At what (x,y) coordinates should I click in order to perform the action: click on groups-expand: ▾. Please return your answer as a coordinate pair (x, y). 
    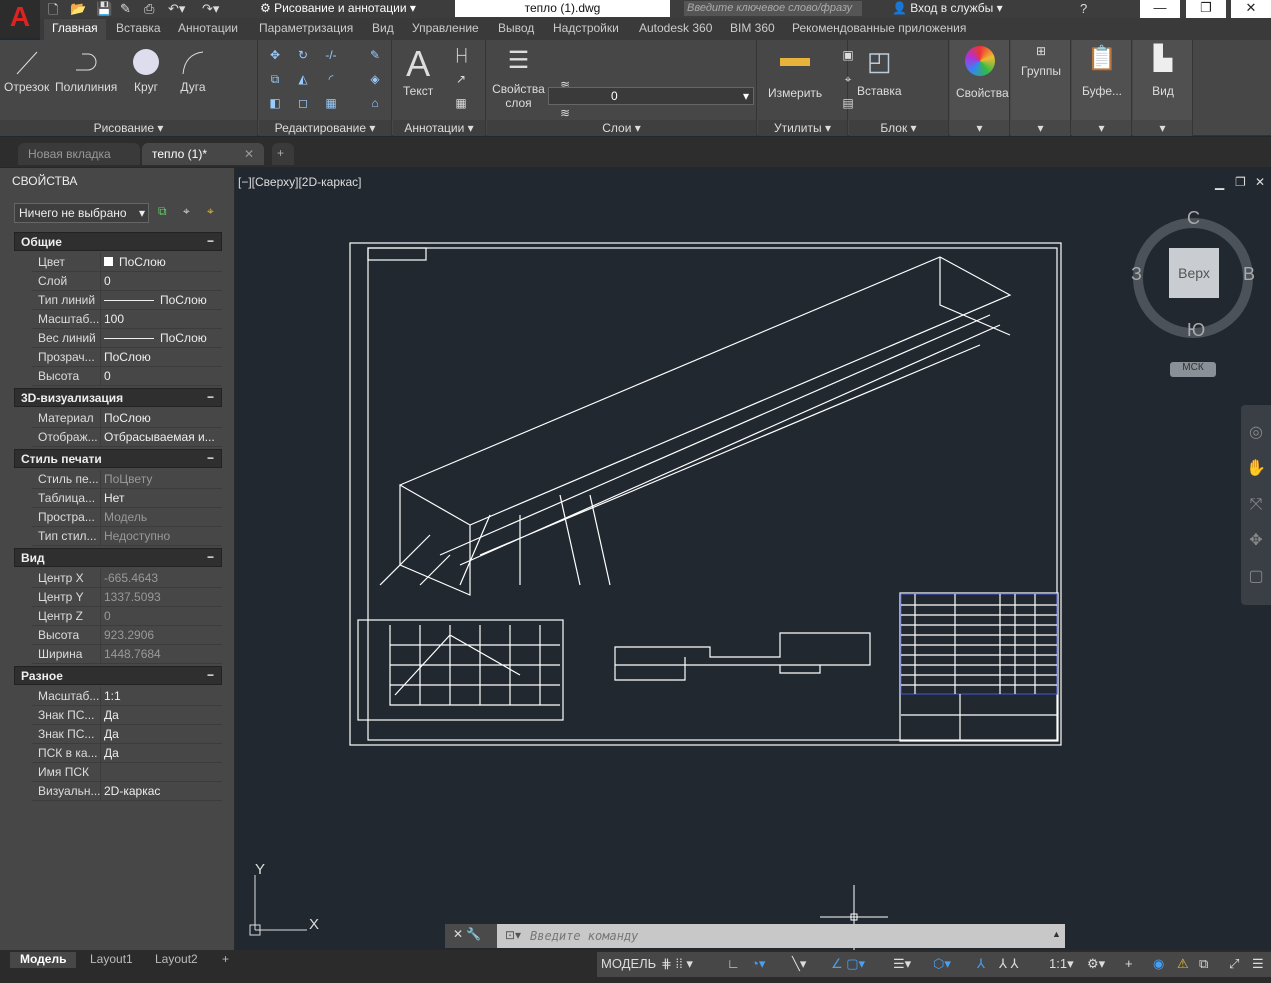
    Looking at the image, I should click on (1040, 128).